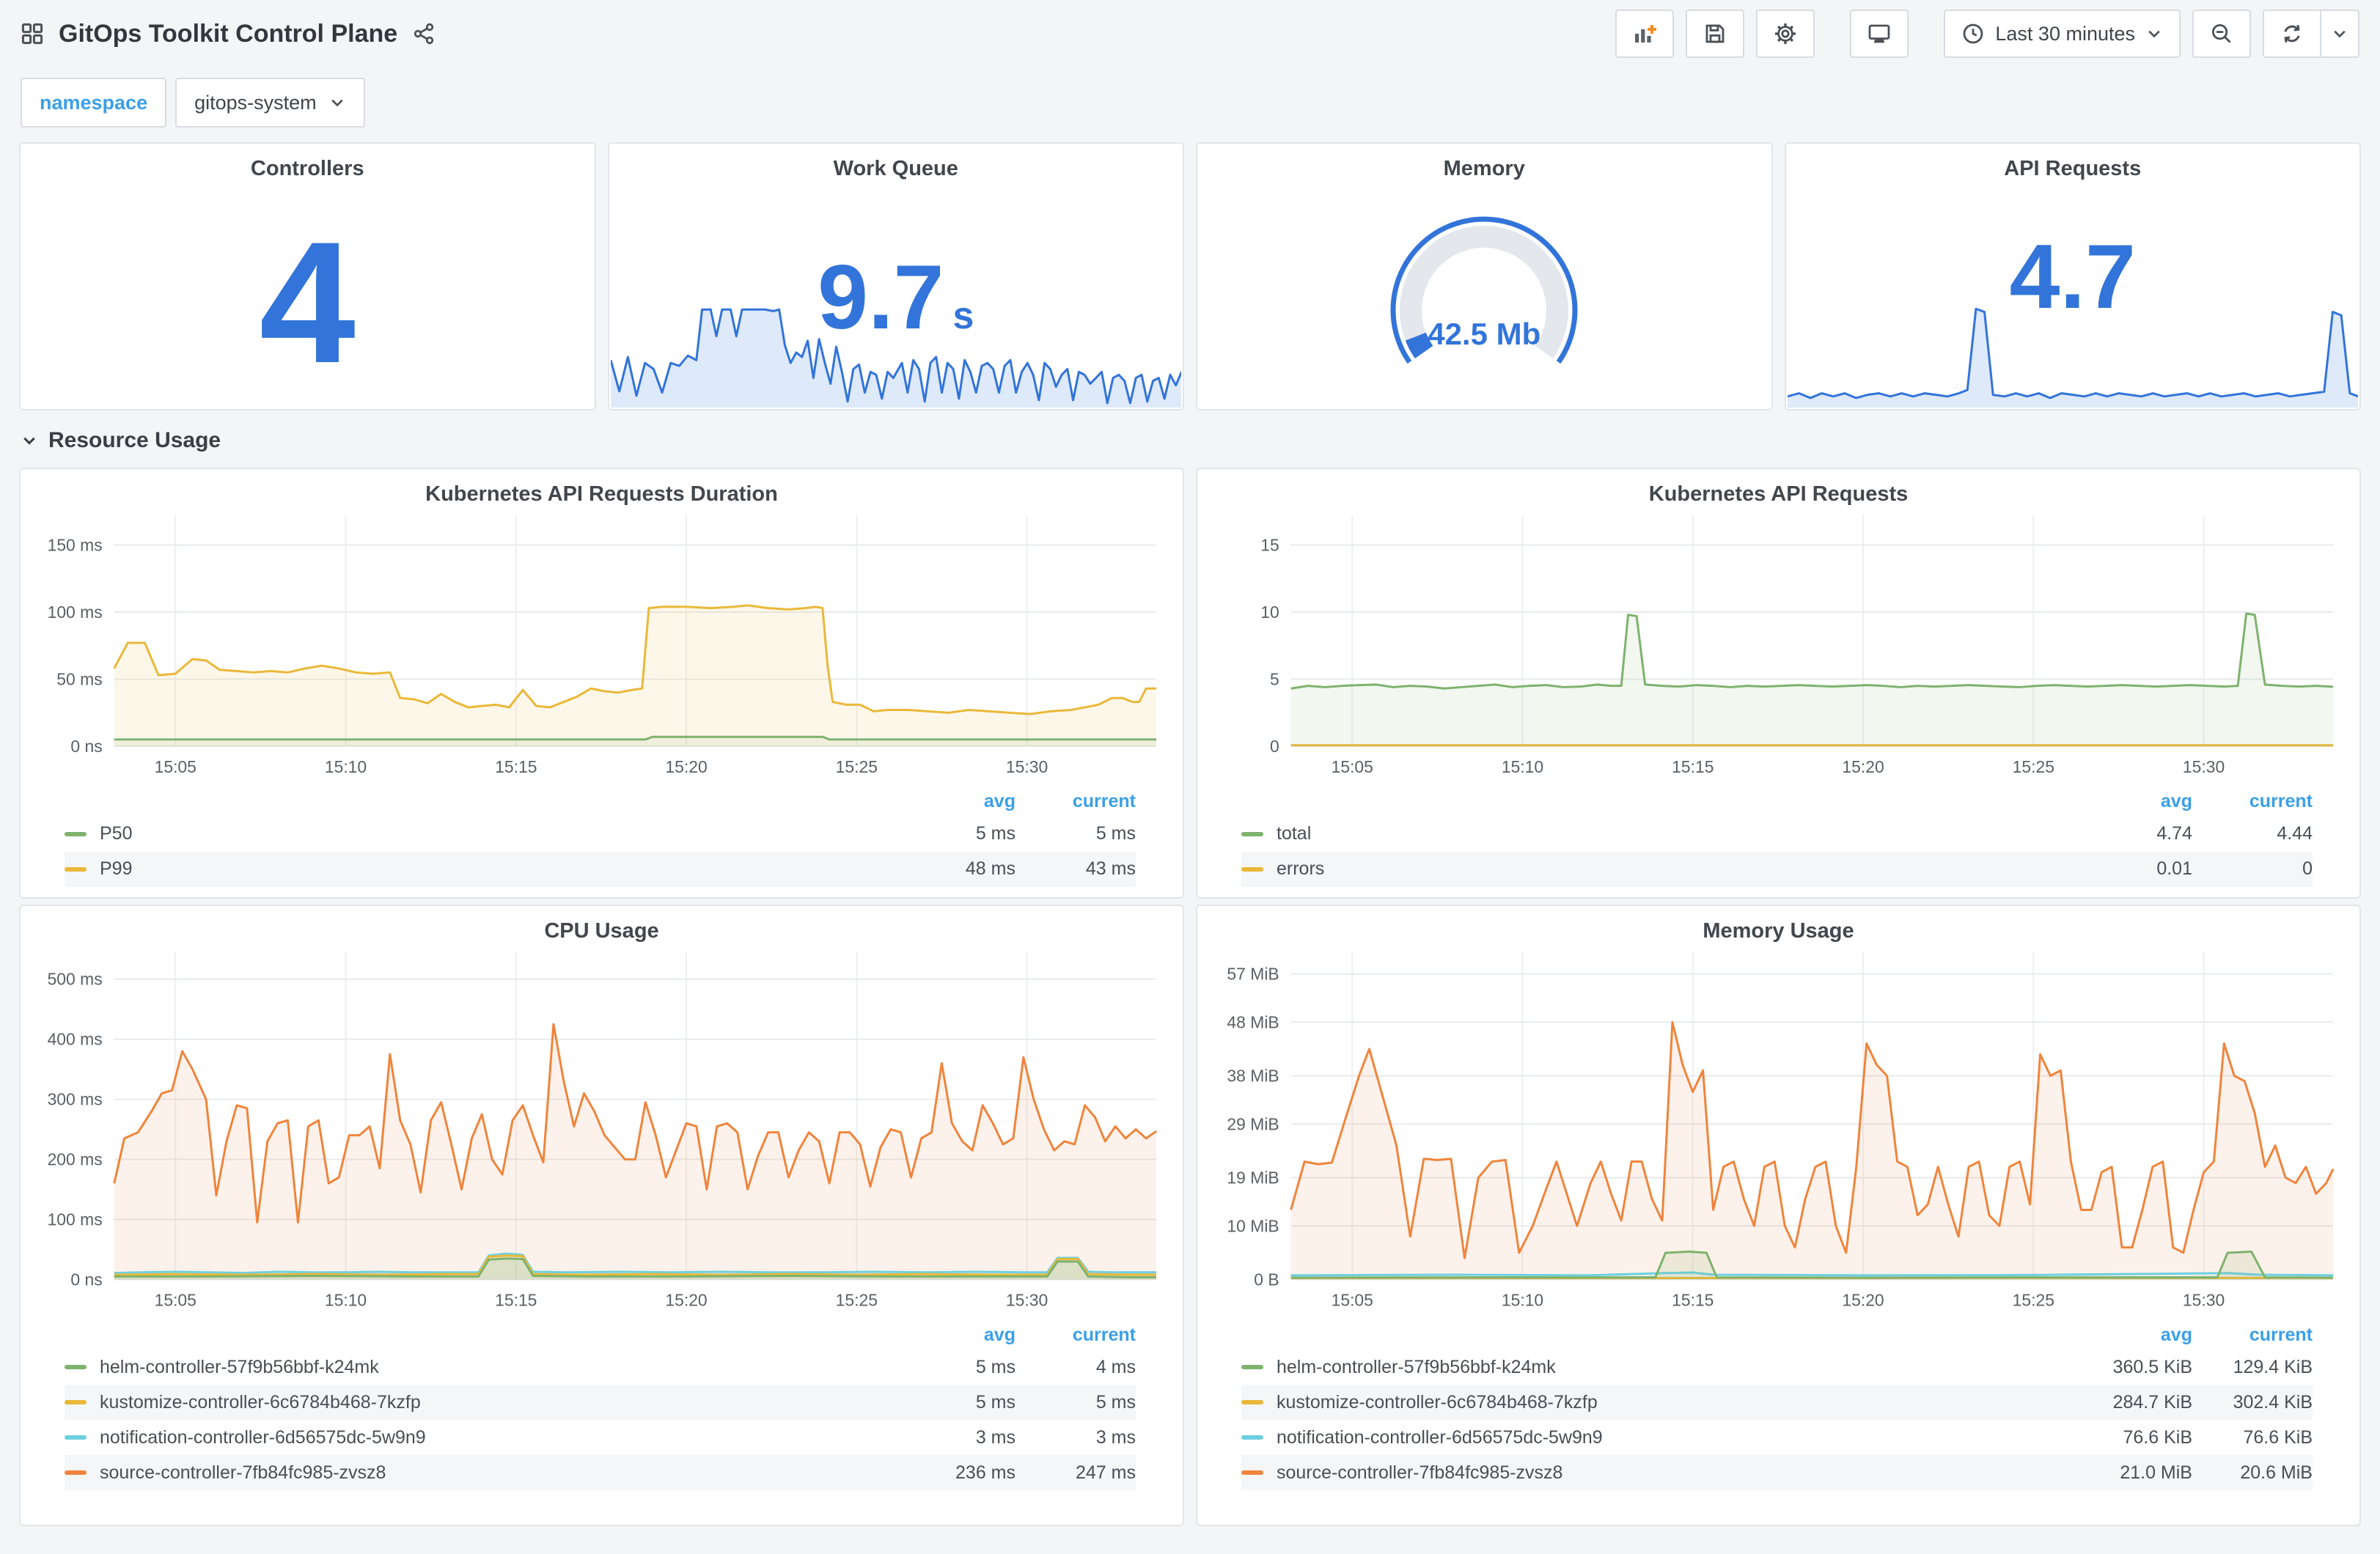 The width and height of the screenshot is (2380, 1554). Describe the element at coordinates (75, 1219) in the screenshot. I see `svg-text: 100 ms` at that location.